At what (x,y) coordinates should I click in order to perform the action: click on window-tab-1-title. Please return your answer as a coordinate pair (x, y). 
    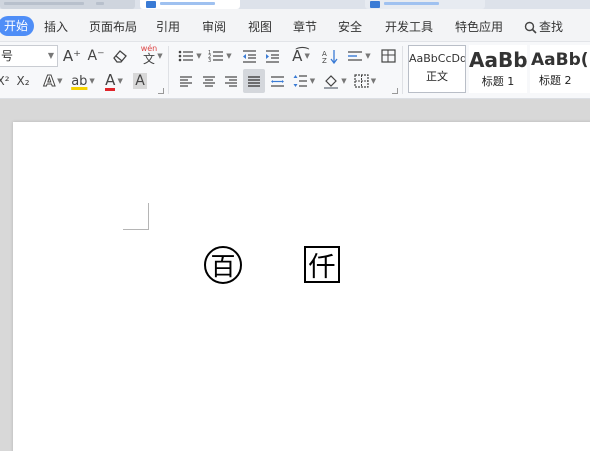
    Looking at the image, I should click on (44, 3).